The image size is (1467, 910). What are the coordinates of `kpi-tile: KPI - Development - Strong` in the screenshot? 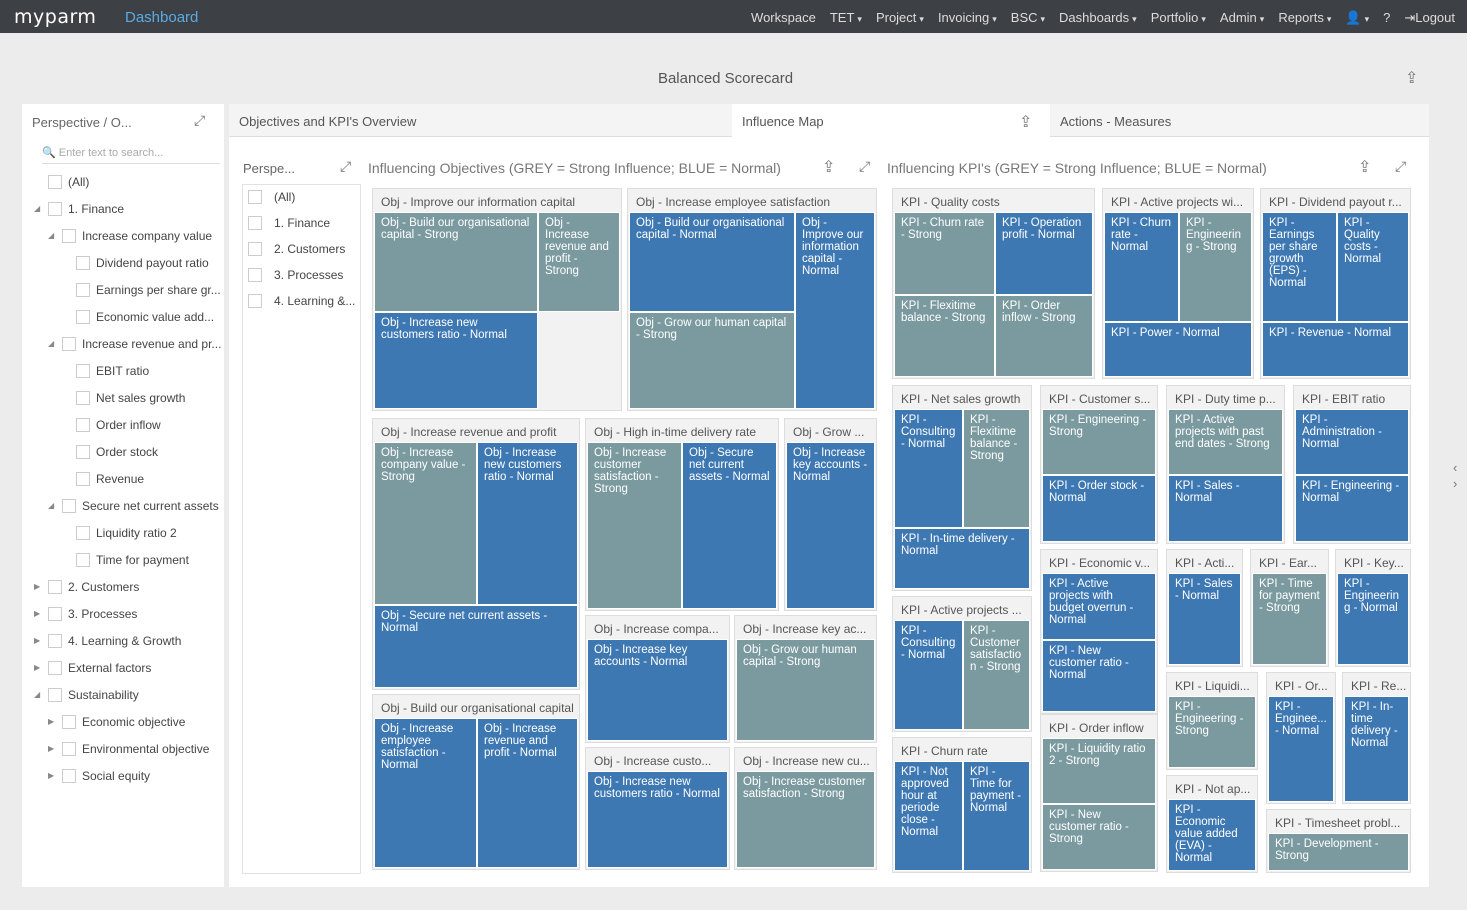 It's located at (1338, 852).